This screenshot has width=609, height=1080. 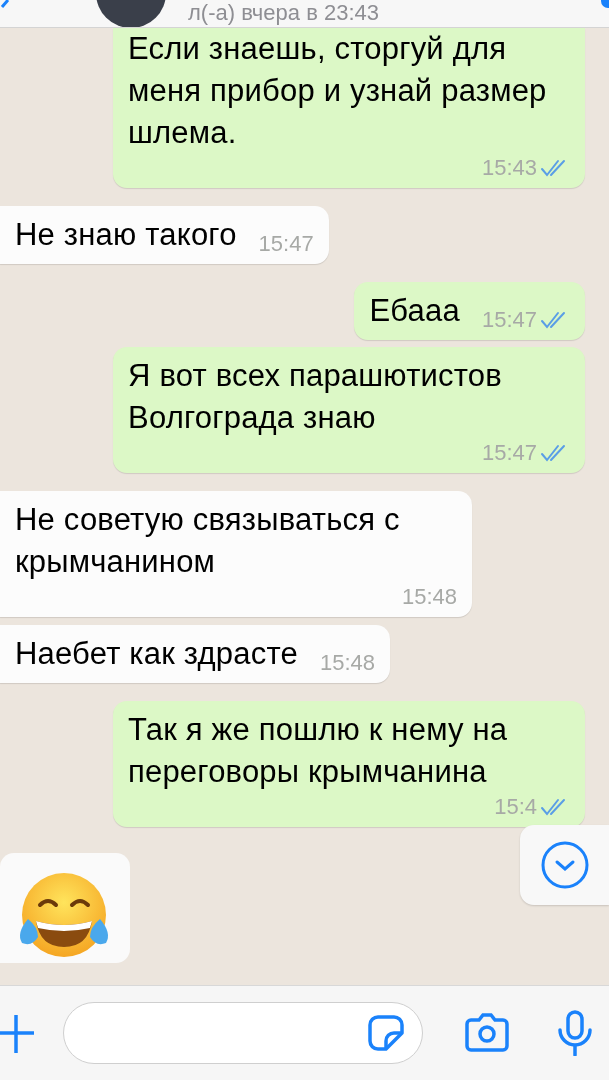 I want to click on message-text: Ебааа, so click(x=414, y=311).